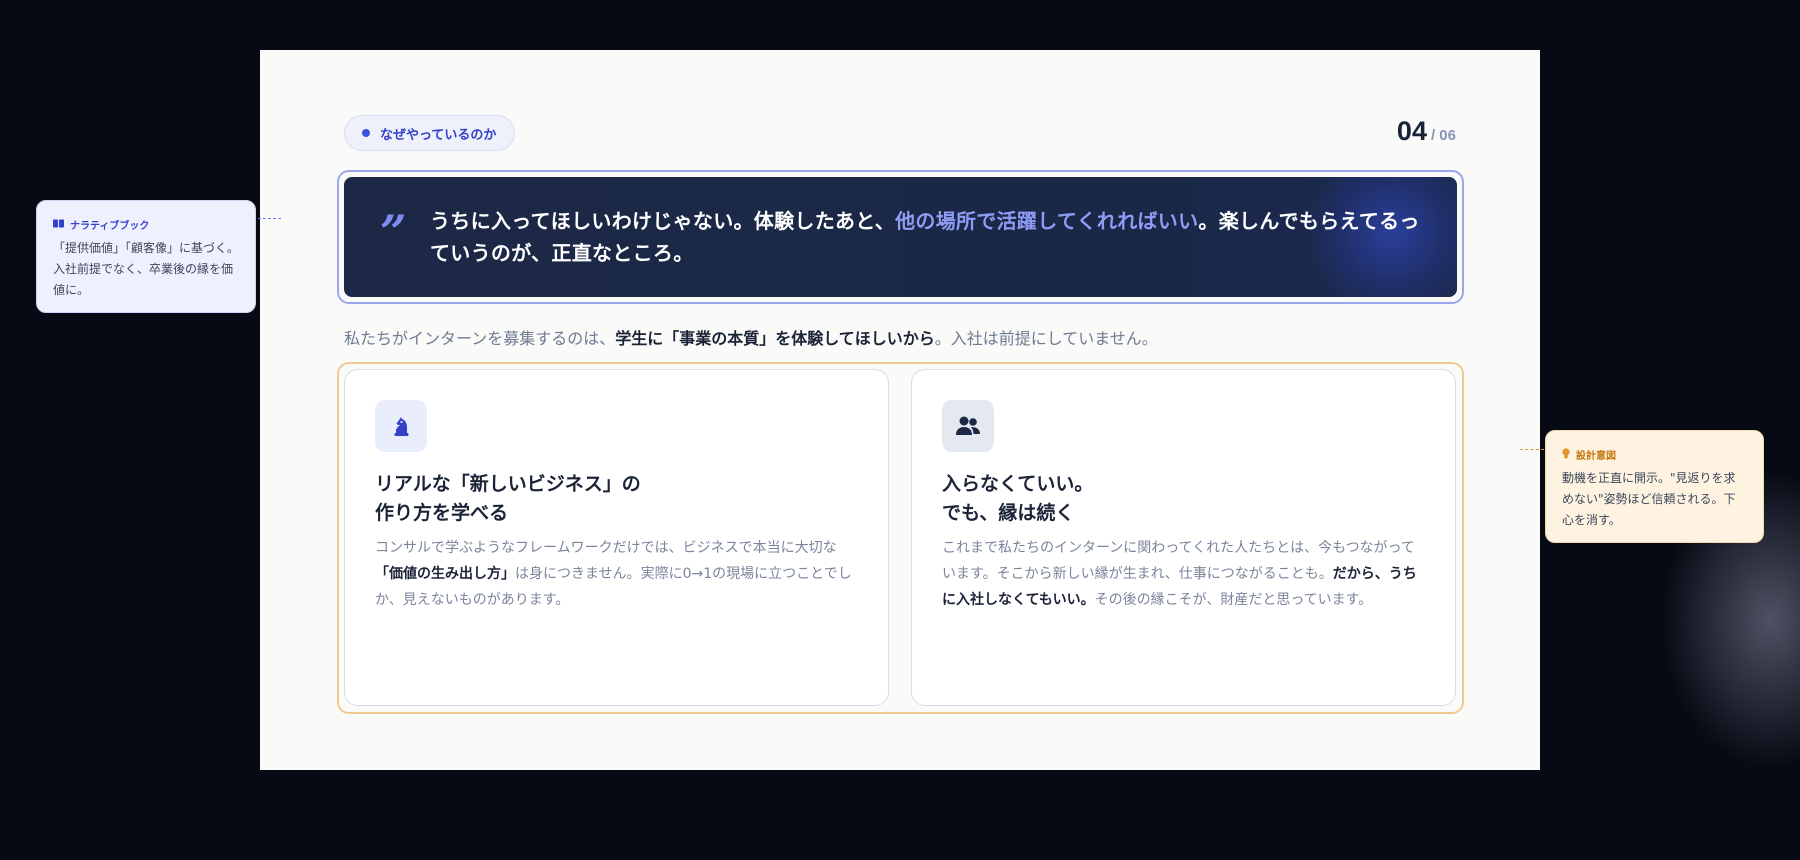 This screenshot has height=860, width=1800. I want to click on annotation-title: ナラティブブック, so click(146, 224).